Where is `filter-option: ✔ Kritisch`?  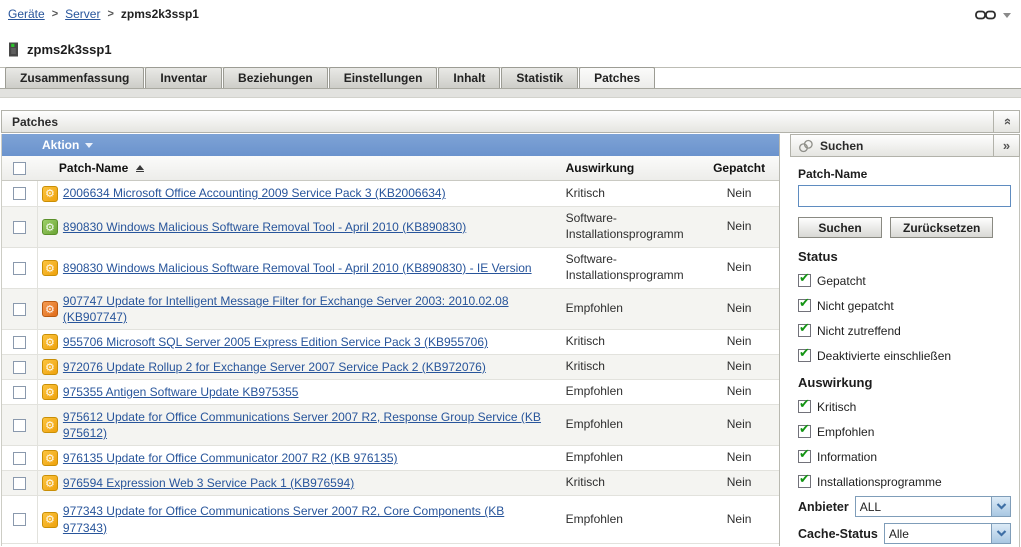 filter-option: ✔ Kritisch is located at coordinates (904, 406).